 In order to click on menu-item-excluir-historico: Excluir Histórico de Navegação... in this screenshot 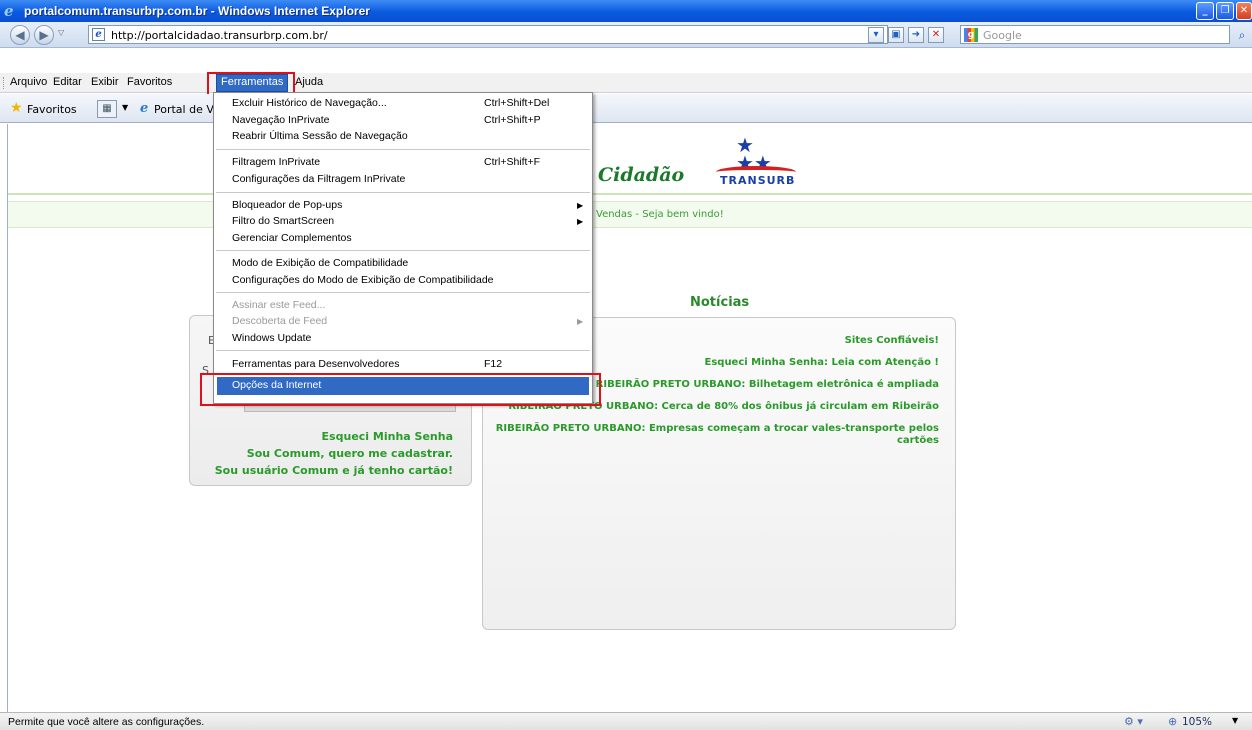, I will do `click(309, 103)`.